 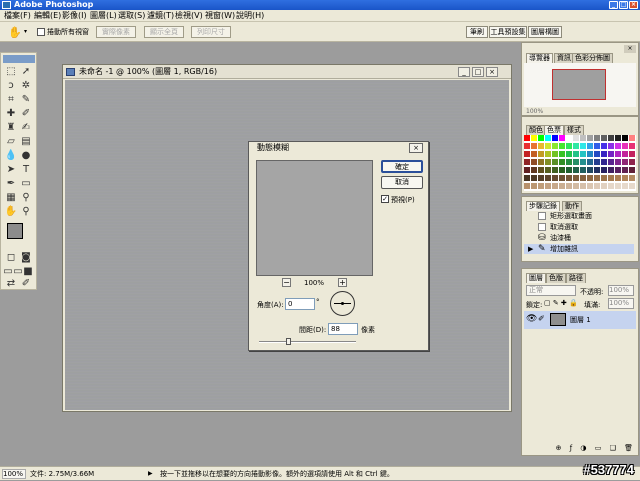 I want to click on web-icon: ✐, so click(x=26, y=284).